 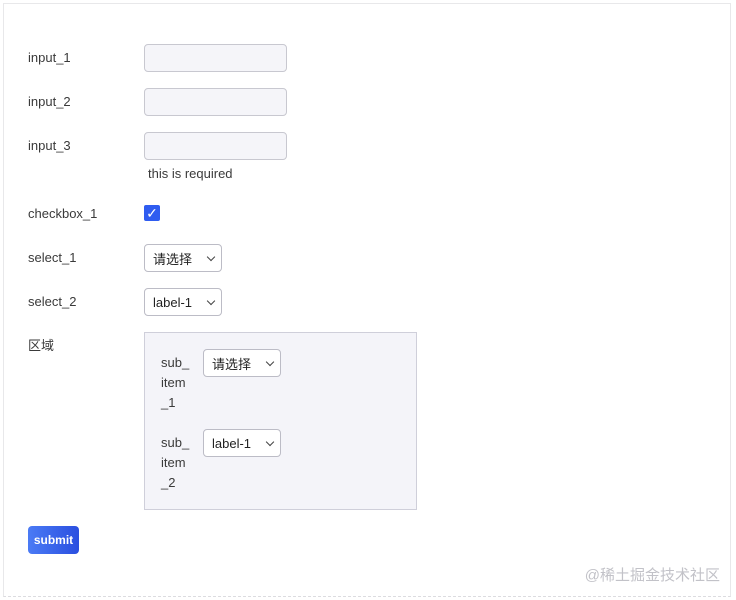 I want to click on input-3-field, so click(x=215, y=146).